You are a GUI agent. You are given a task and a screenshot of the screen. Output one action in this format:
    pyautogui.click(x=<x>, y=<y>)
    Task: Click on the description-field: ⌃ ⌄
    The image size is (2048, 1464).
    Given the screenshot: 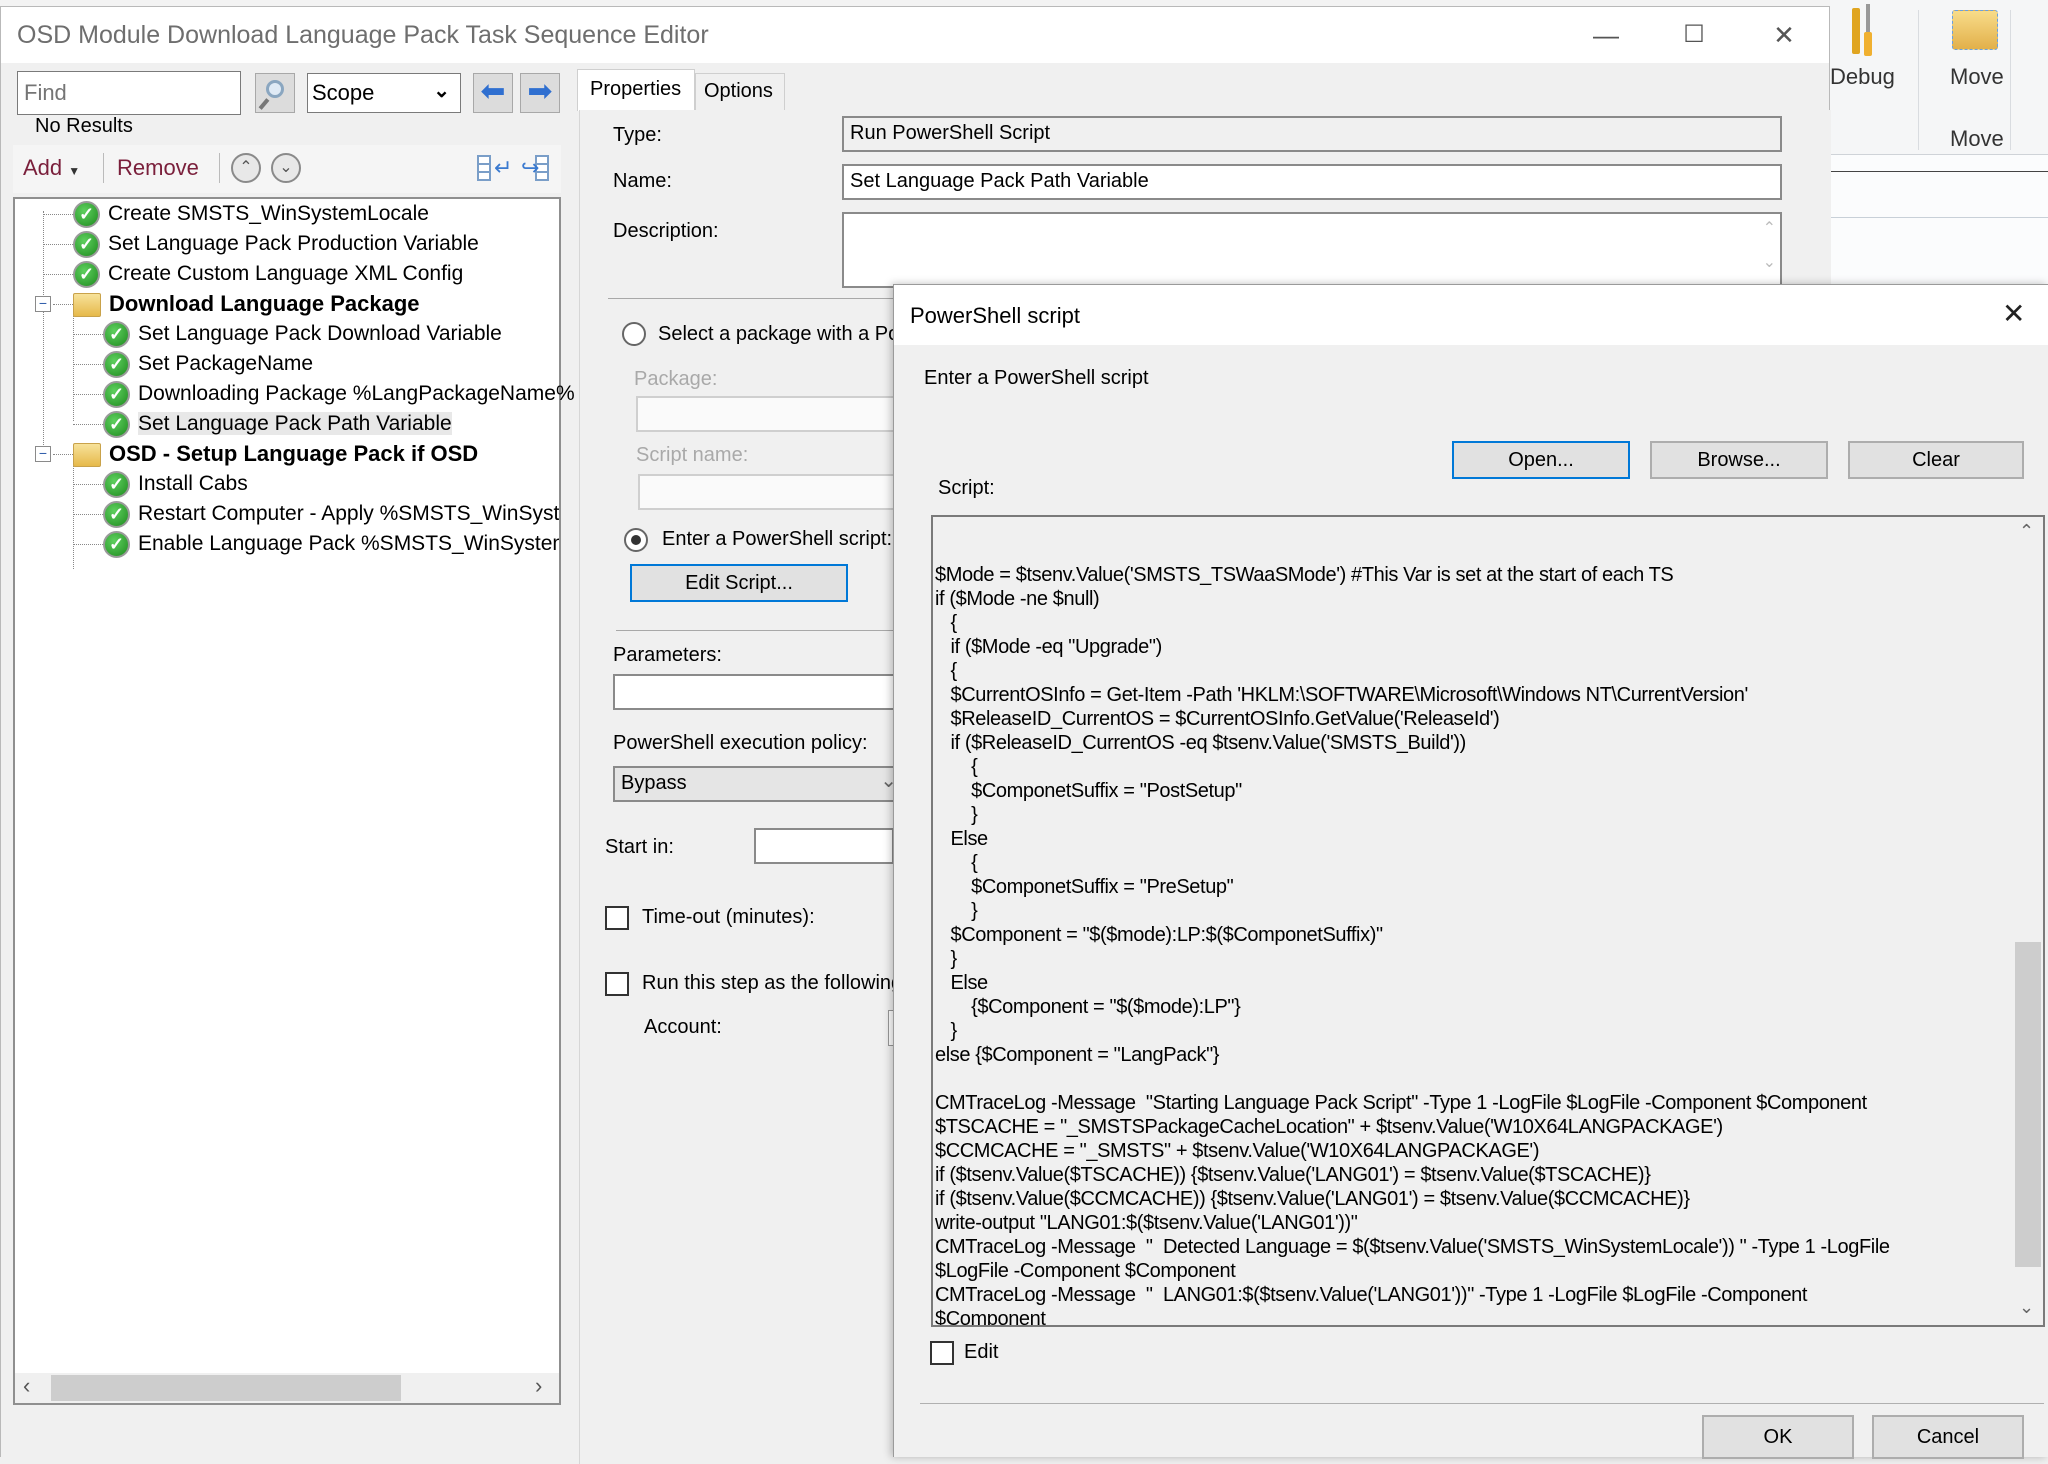 What is the action you would take?
    pyautogui.click(x=1312, y=250)
    